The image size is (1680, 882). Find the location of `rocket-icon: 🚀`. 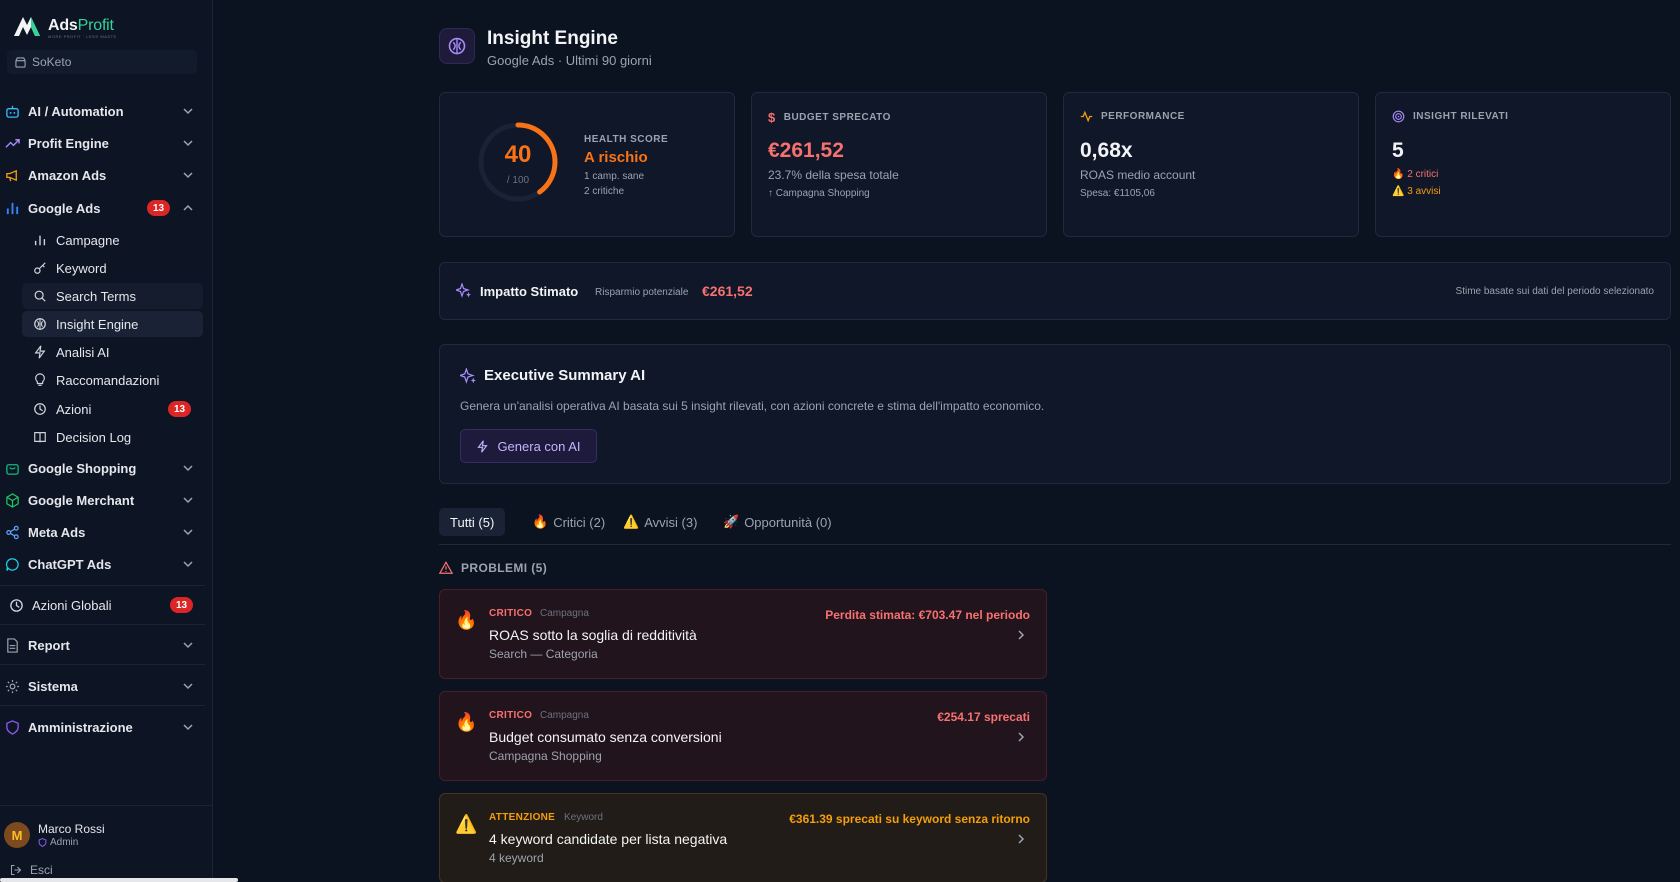

rocket-icon: 🚀 is located at coordinates (731, 521).